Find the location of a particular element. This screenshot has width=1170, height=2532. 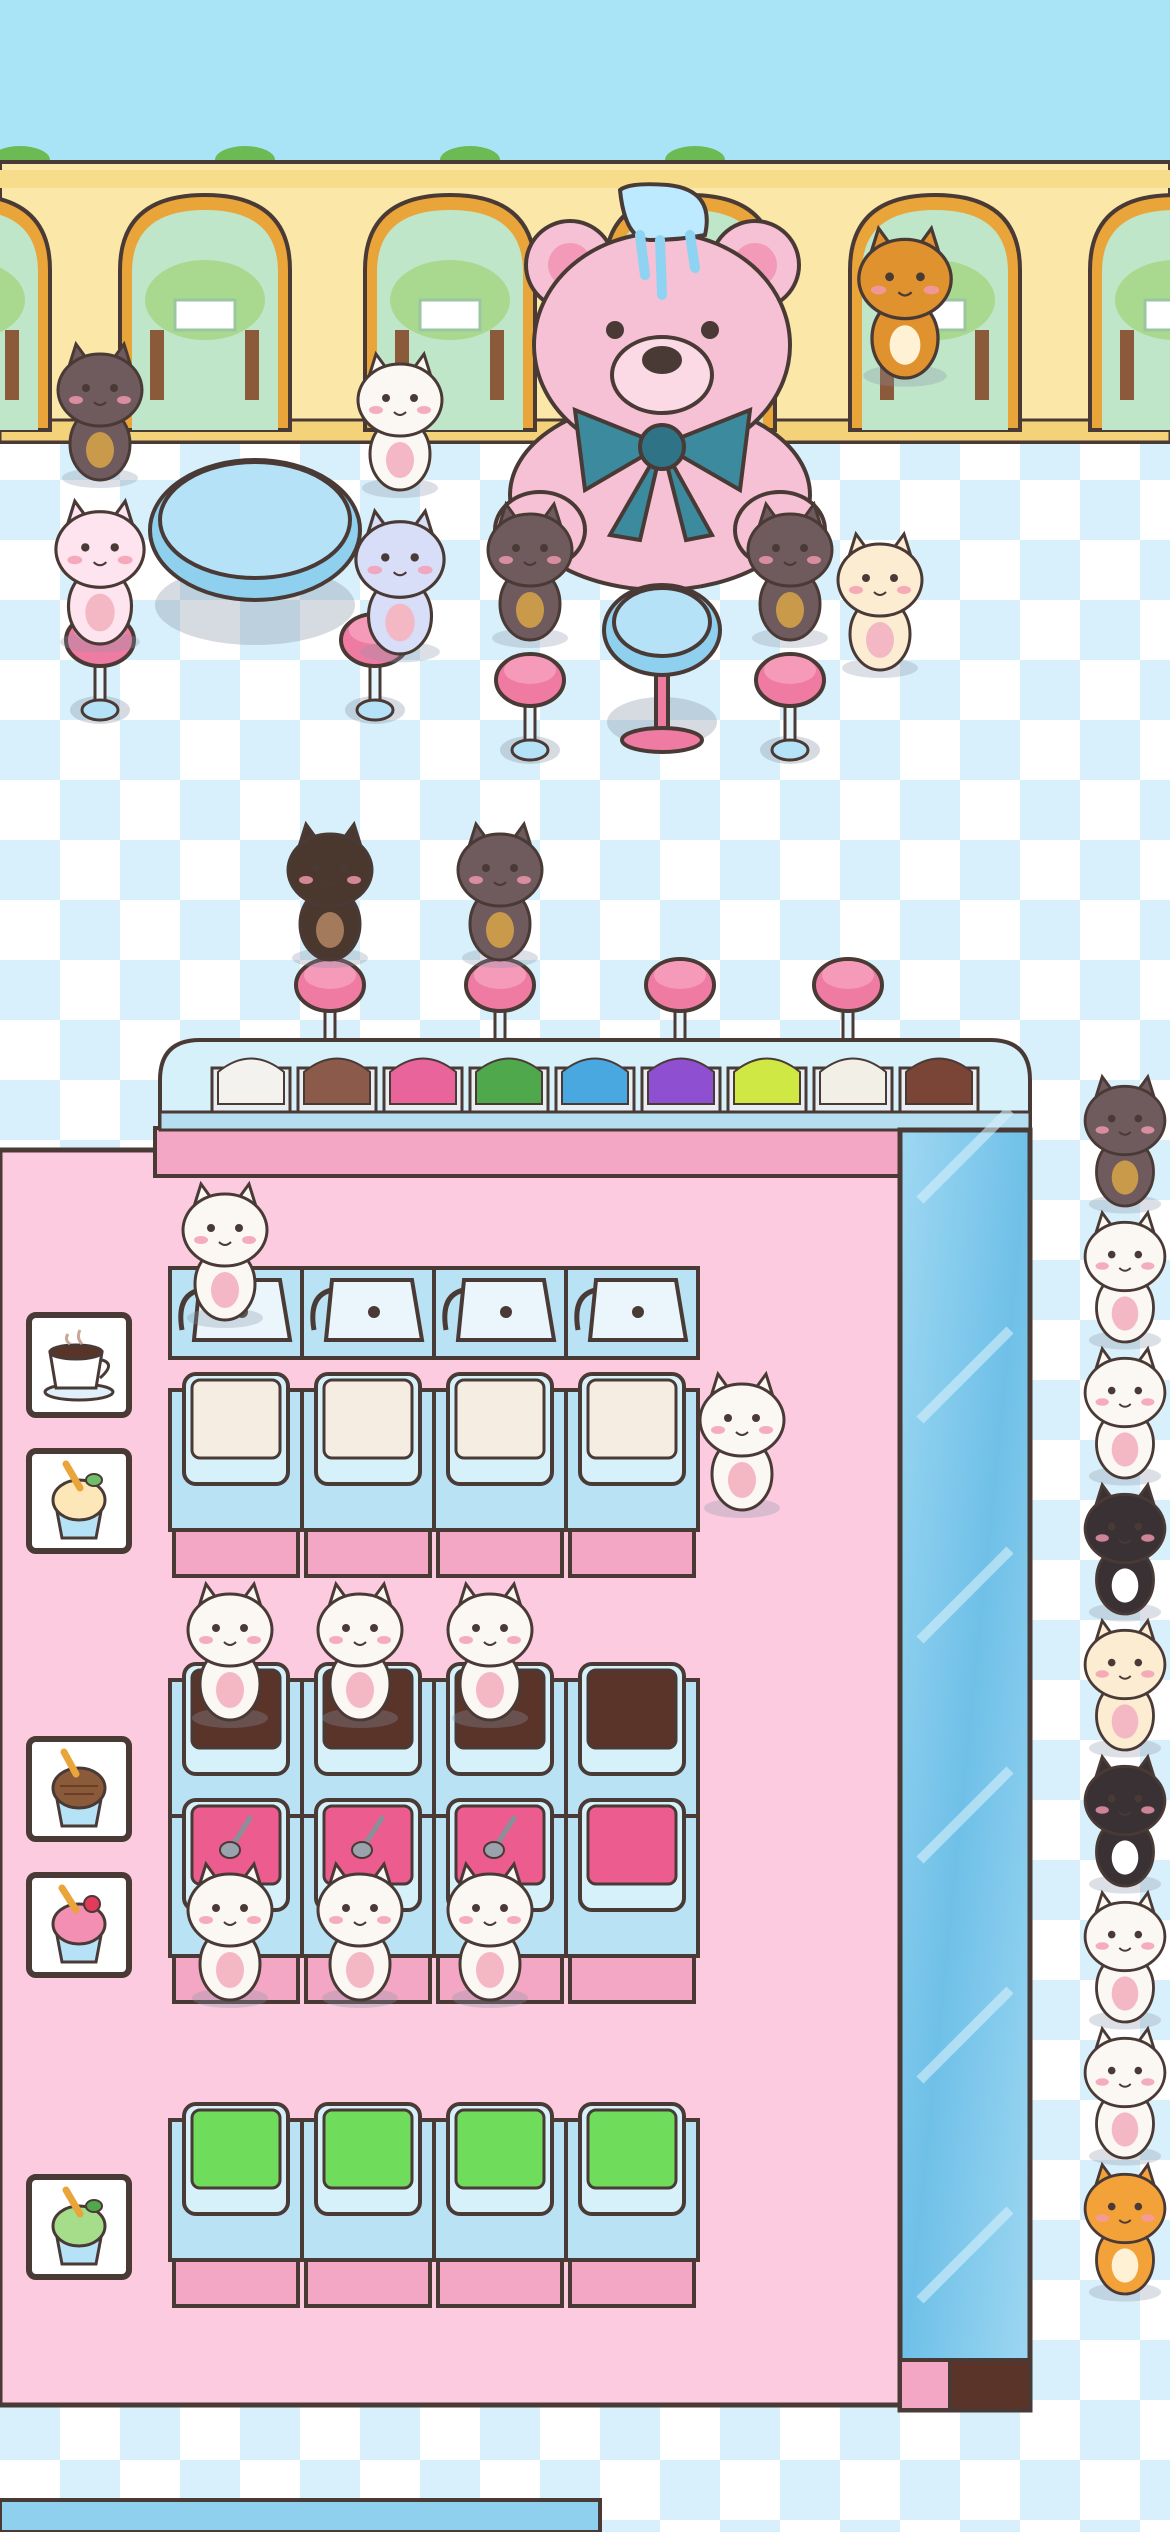

chocolate-ice-cream-icon is located at coordinates (79, 1789).